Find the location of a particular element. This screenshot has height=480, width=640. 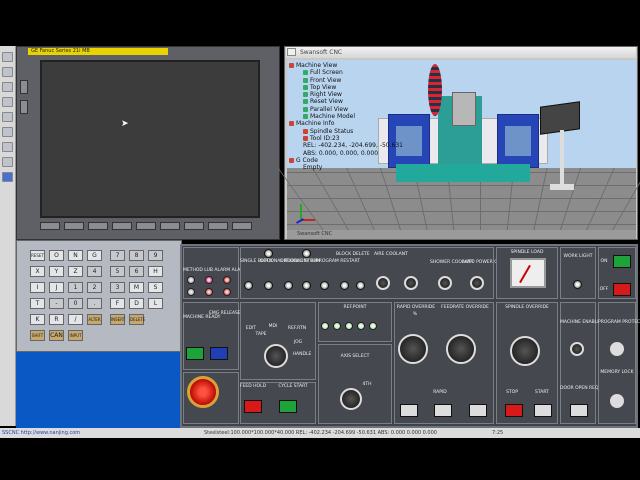

key-d: D is located at coordinates (136, 303).